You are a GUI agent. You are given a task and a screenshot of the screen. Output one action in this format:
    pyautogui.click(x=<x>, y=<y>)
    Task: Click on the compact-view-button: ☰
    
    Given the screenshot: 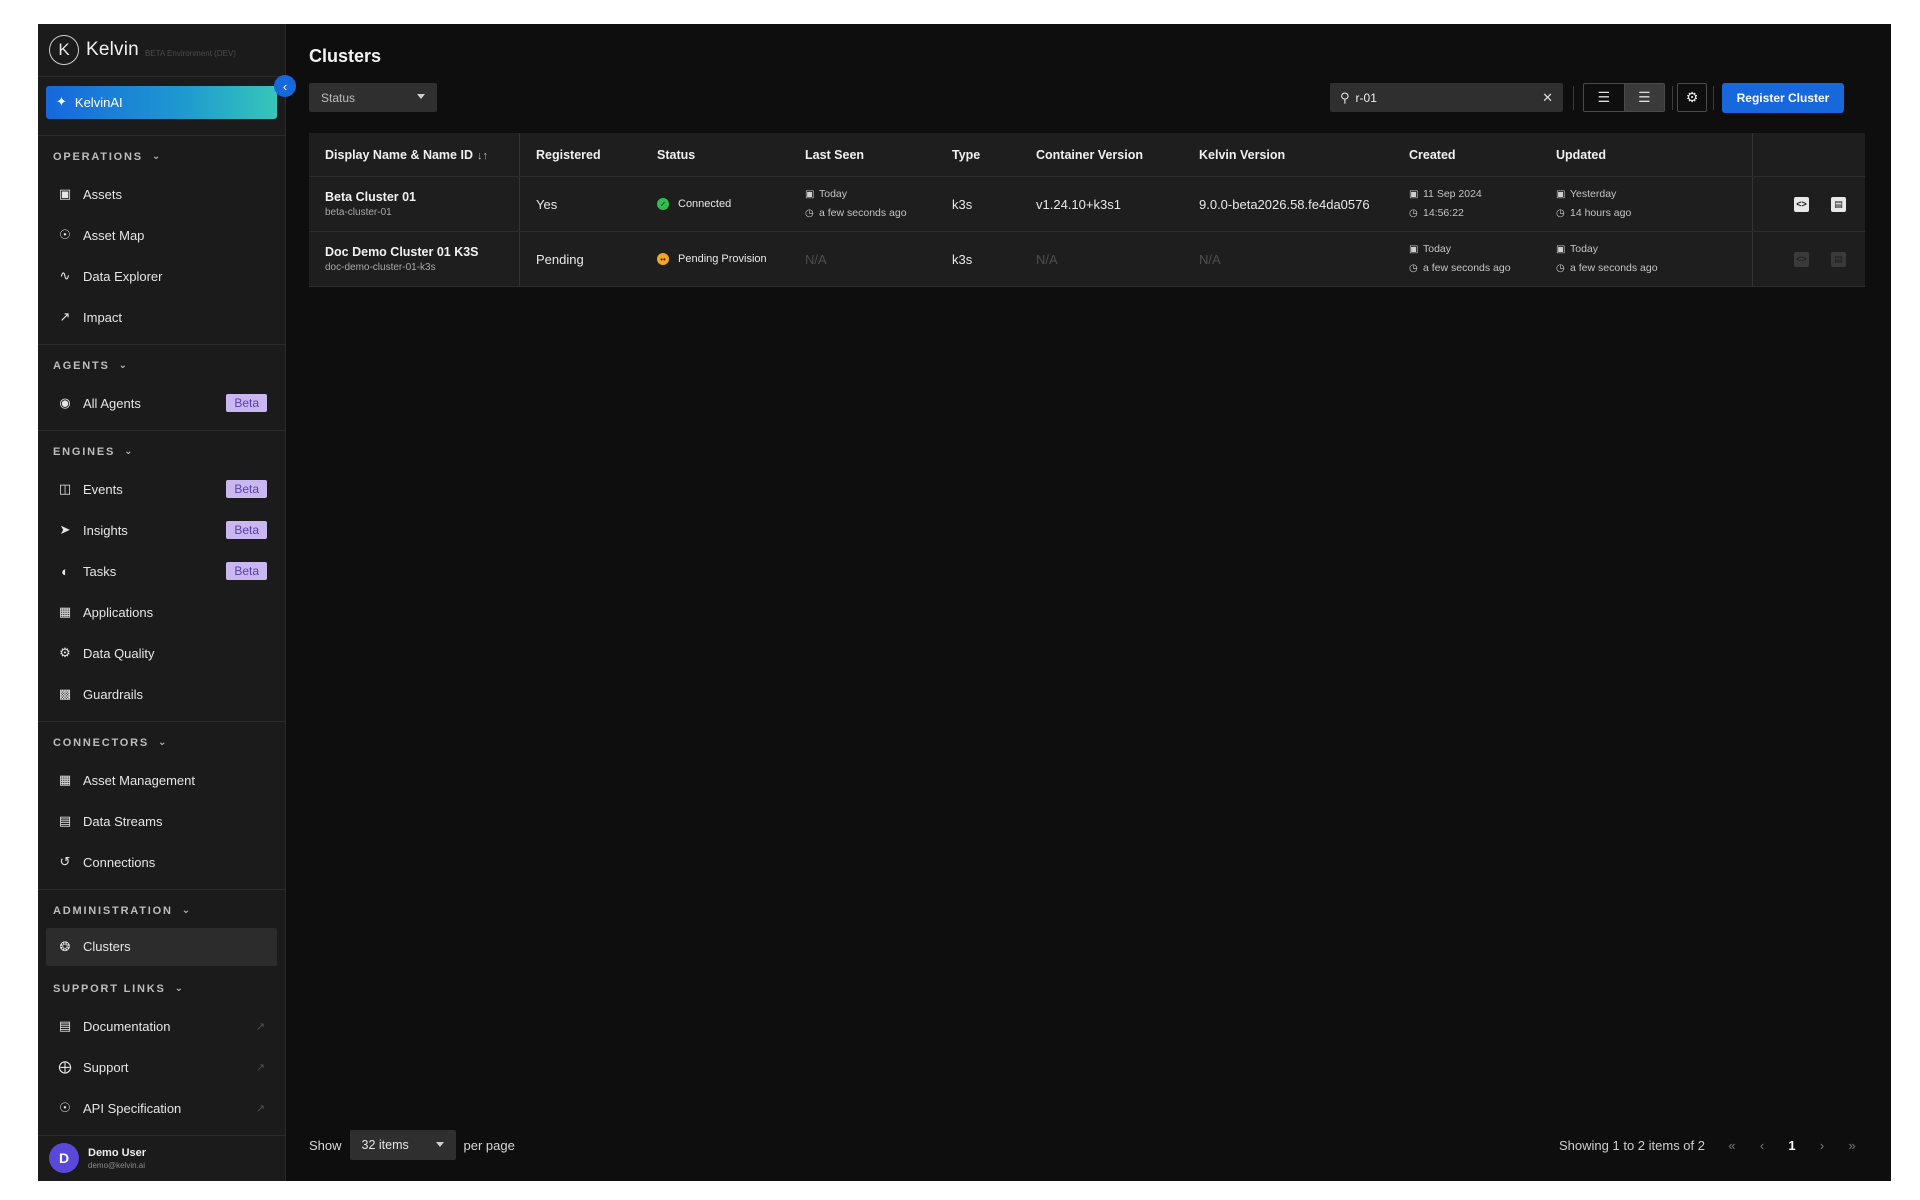 What is the action you would take?
    pyautogui.click(x=1604, y=97)
    